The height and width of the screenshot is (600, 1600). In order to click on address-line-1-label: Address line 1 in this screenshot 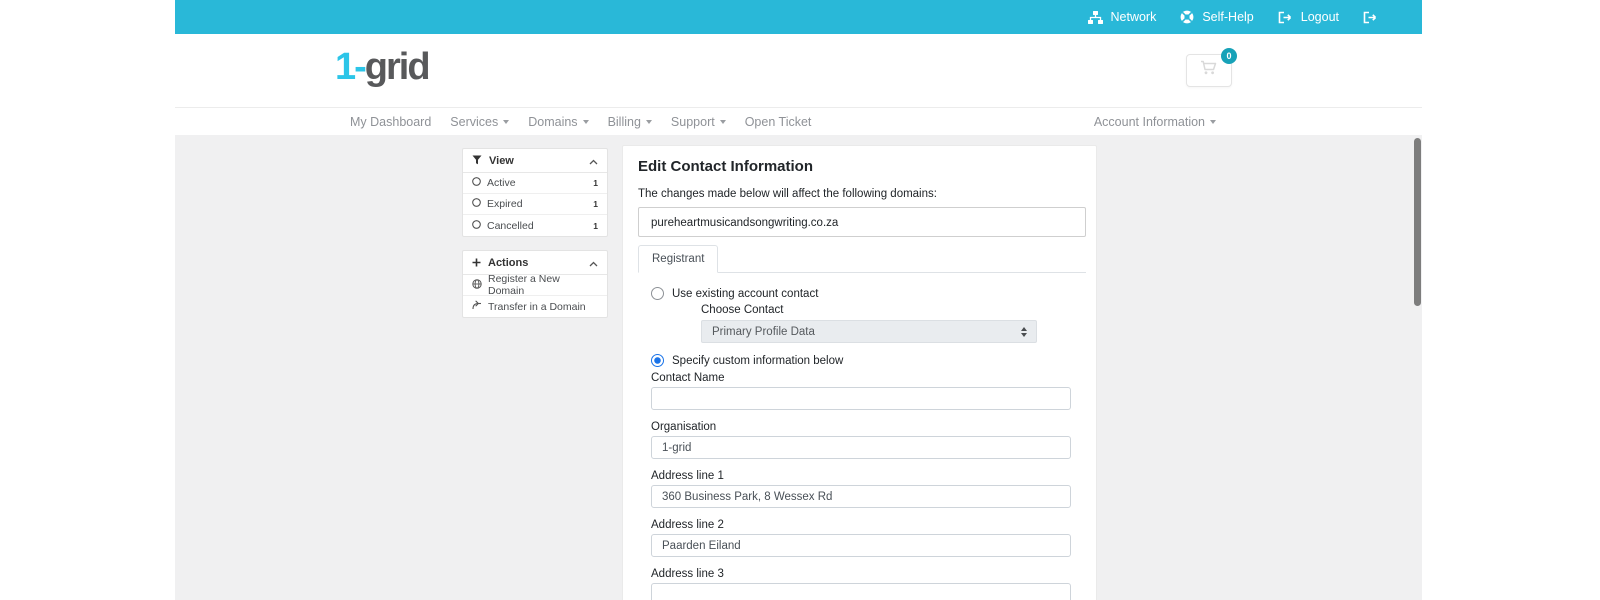, I will do `click(687, 476)`.